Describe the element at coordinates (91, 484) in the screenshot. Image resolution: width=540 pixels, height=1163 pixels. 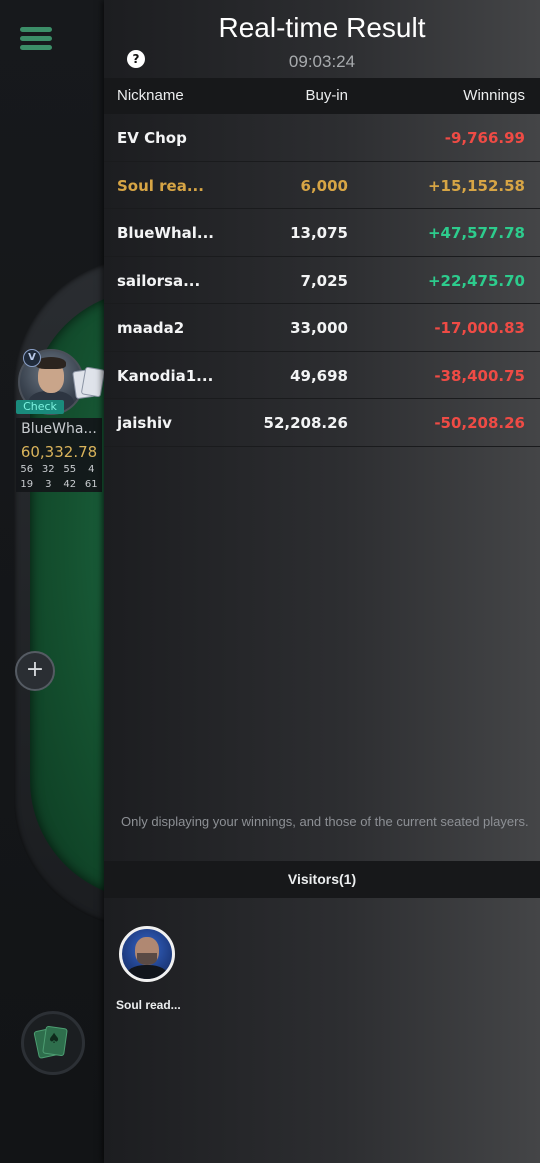
I see `player-stat: 61` at that location.